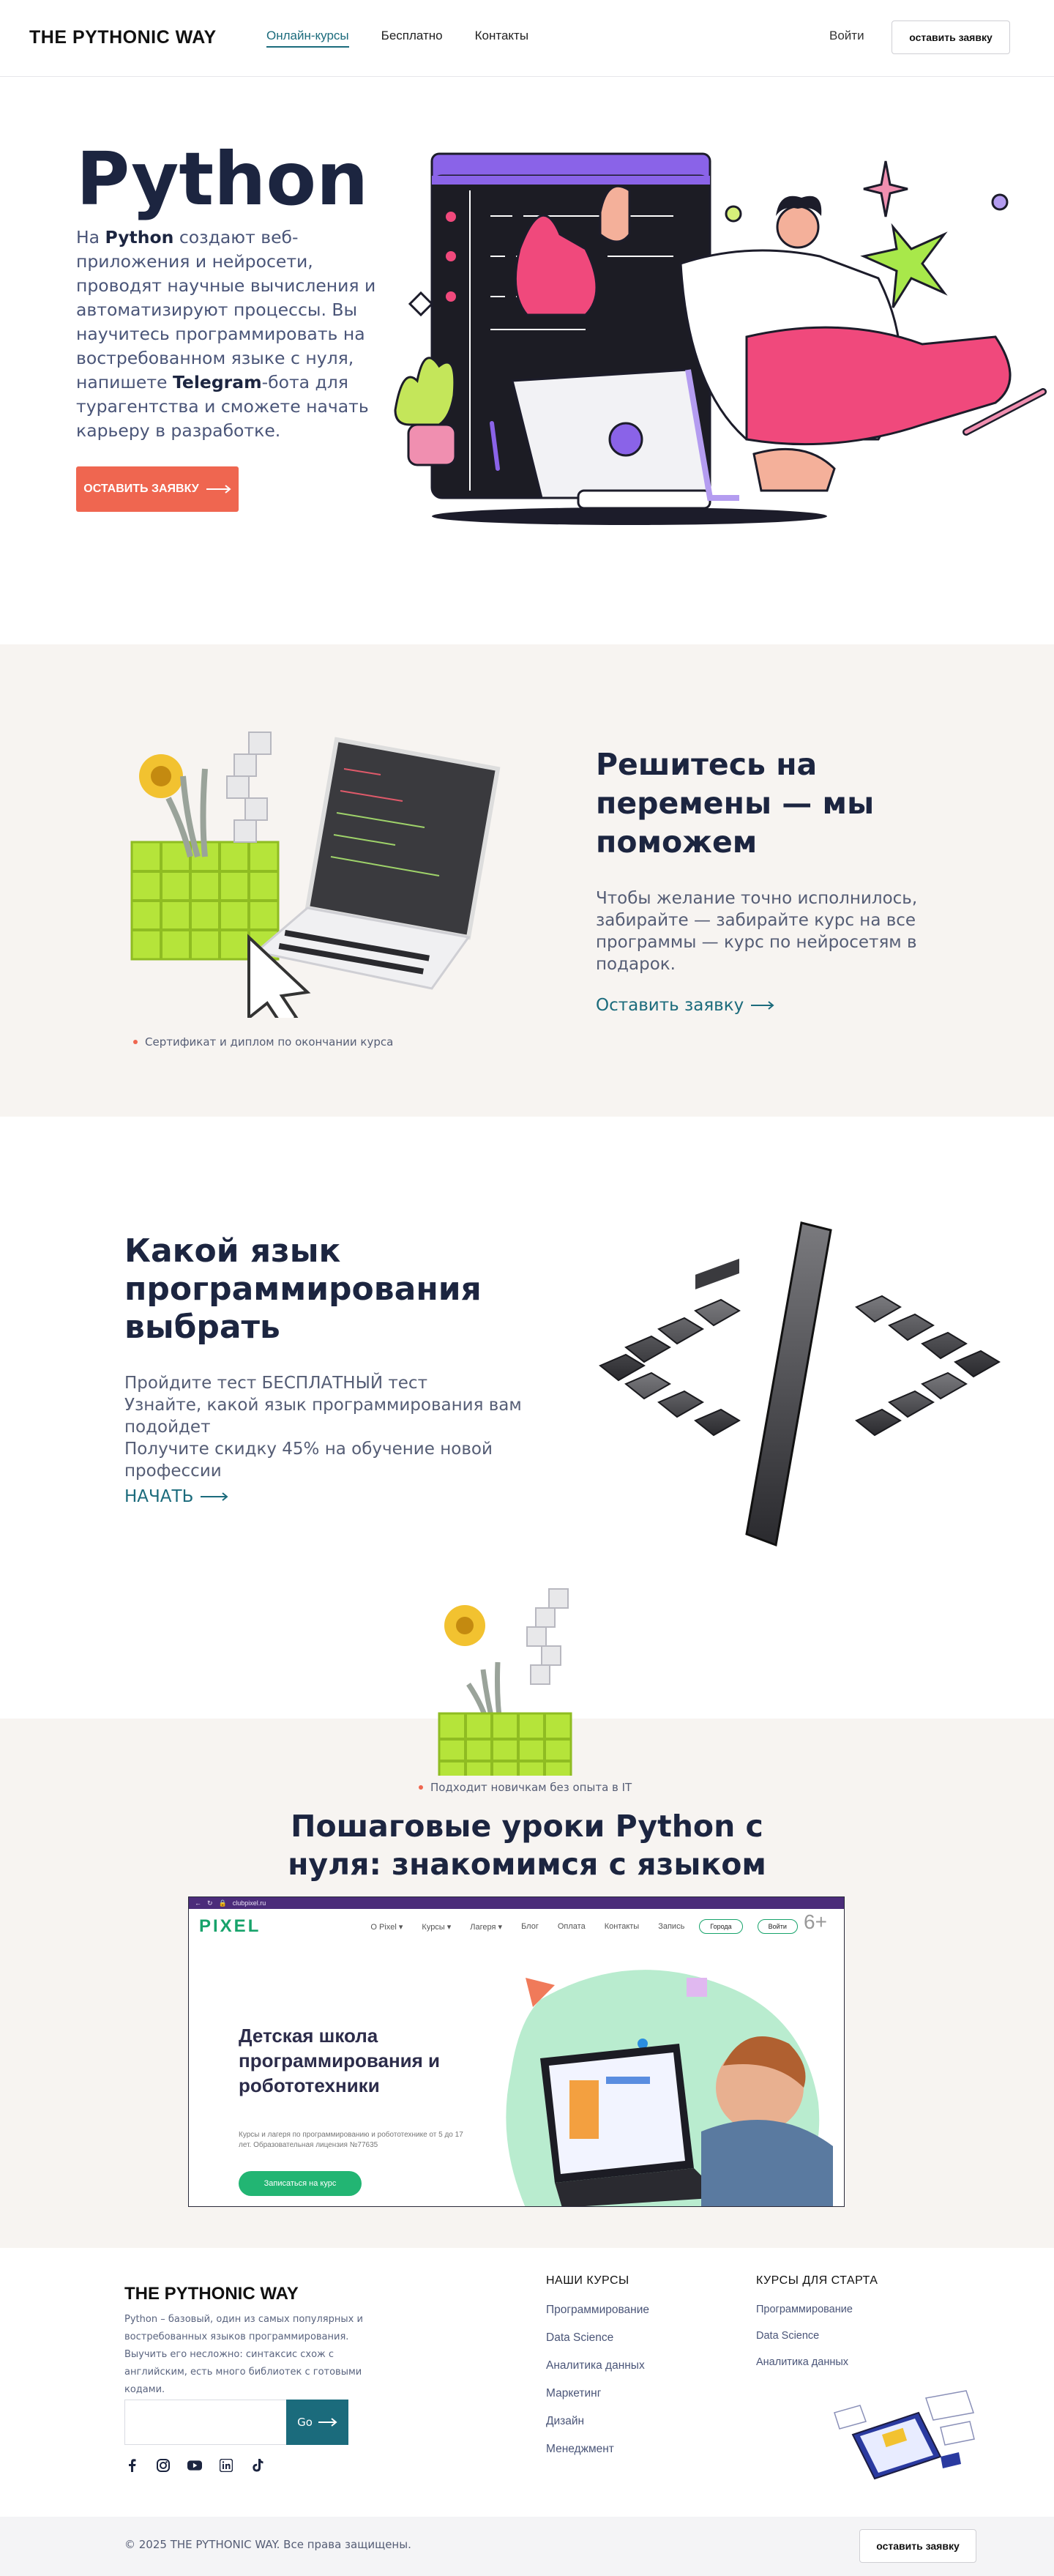 The width and height of the screenshot is (1054, 2576). I want to click on social-links, so click(194, 2465).